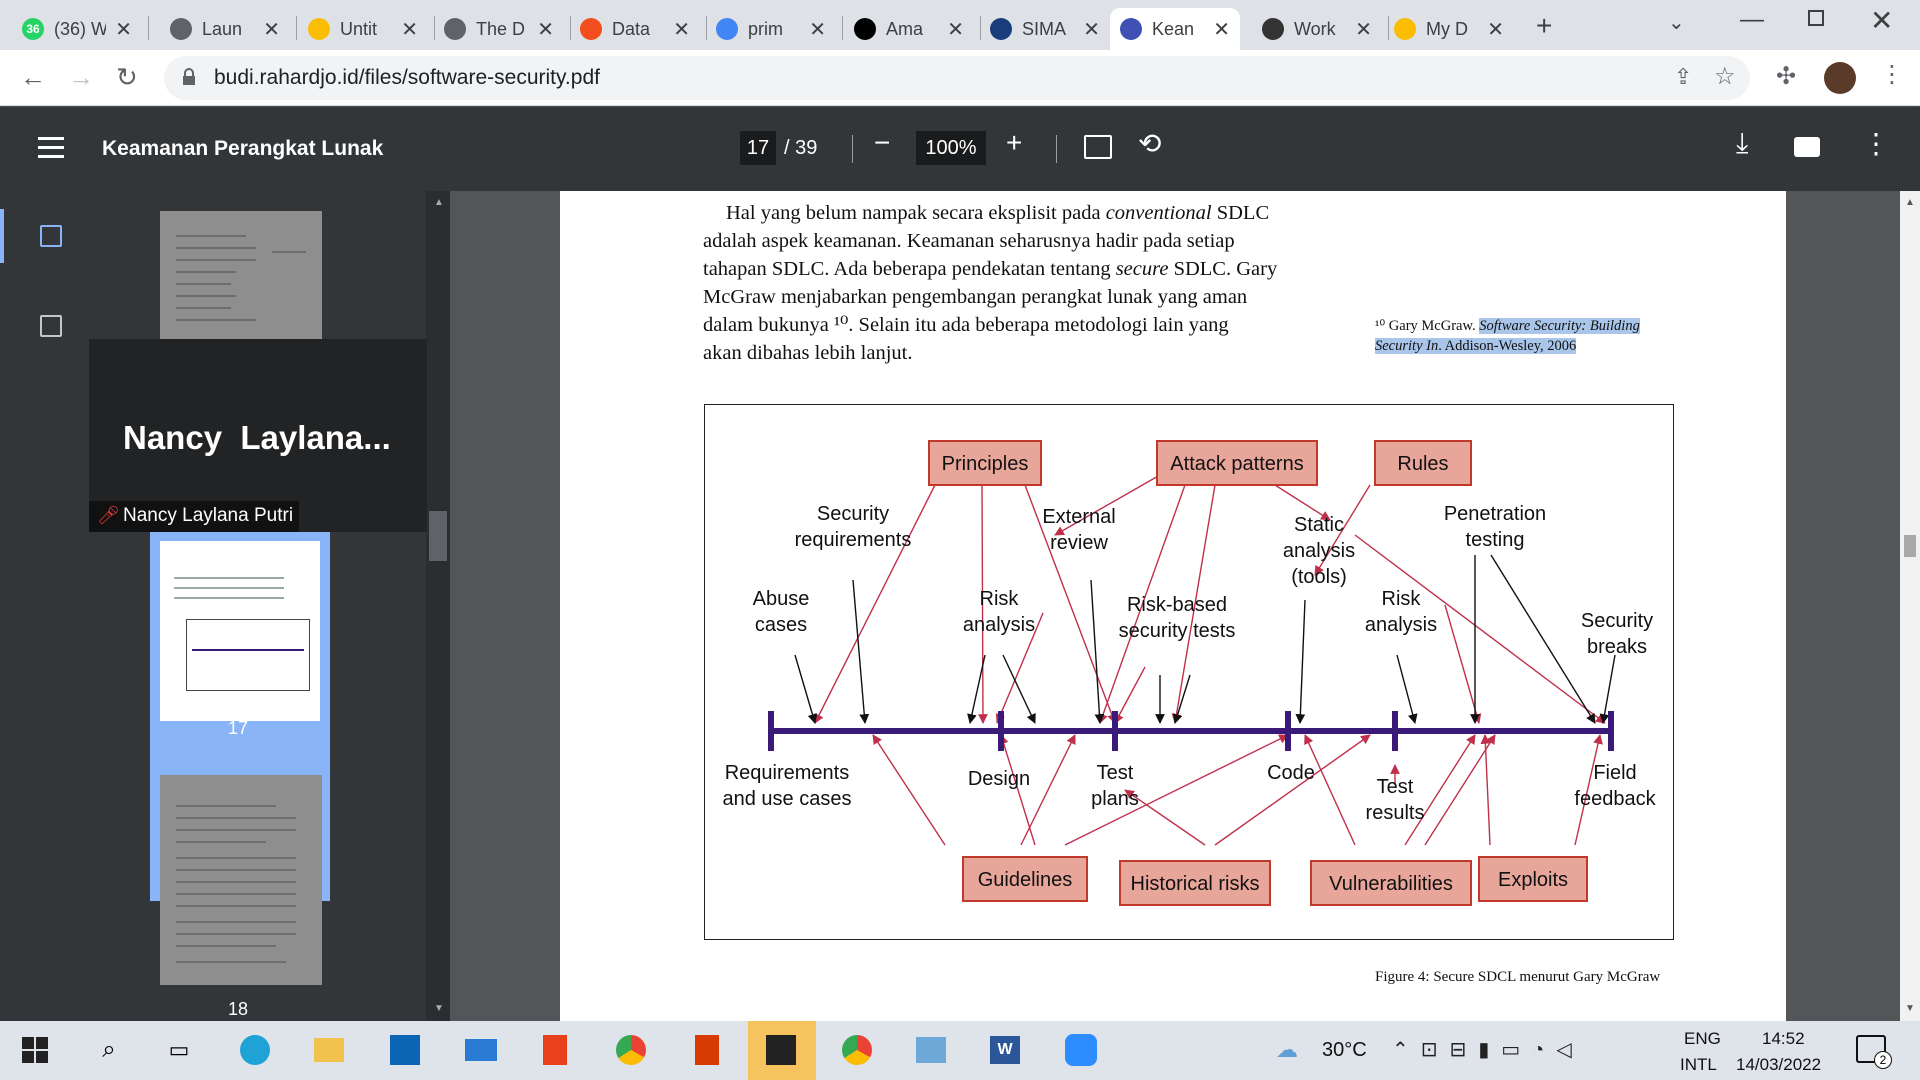 The width and height of the screenshot is (1920, 1080). I want to click on word-icon: W, so click(1005, 1050).